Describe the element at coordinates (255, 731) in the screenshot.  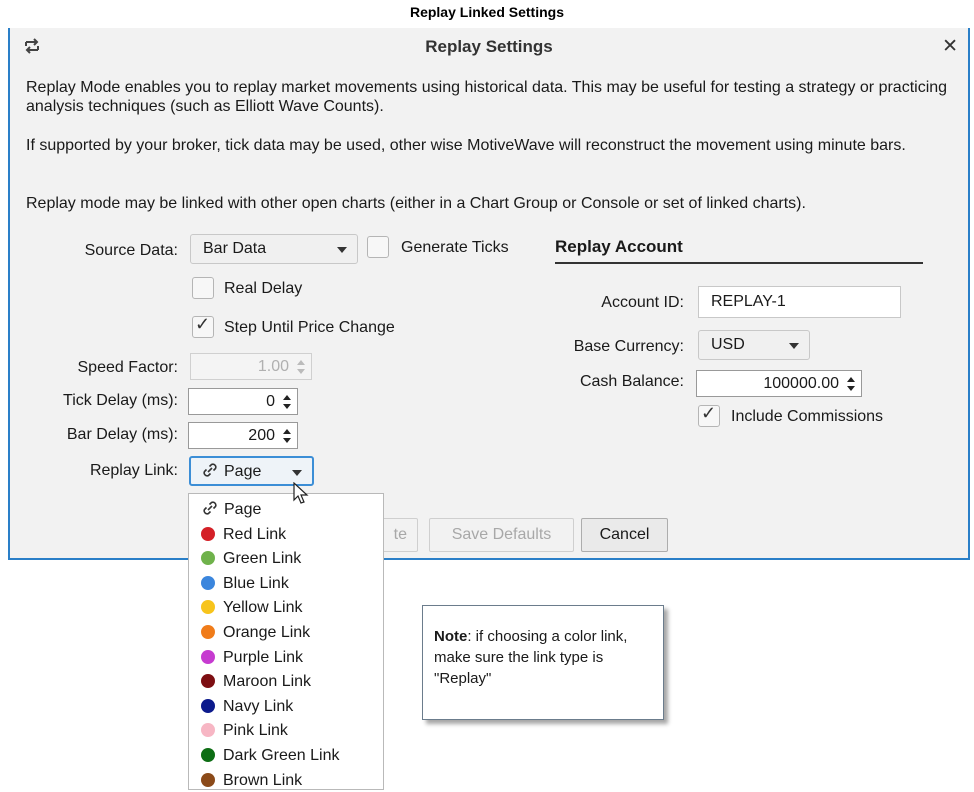
I see `dropdown-item-label: Pink Link` at that location.